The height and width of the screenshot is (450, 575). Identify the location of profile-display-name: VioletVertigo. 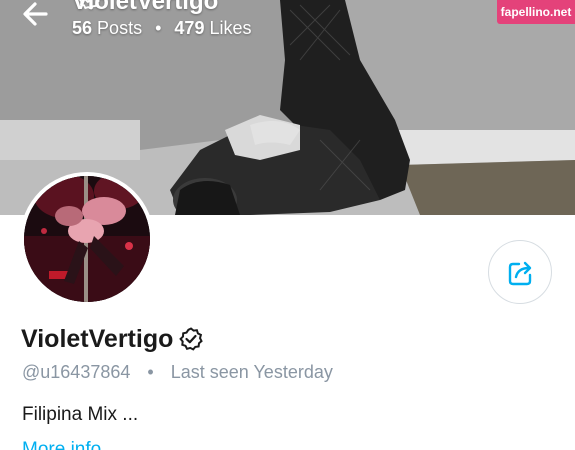
(112, 339).